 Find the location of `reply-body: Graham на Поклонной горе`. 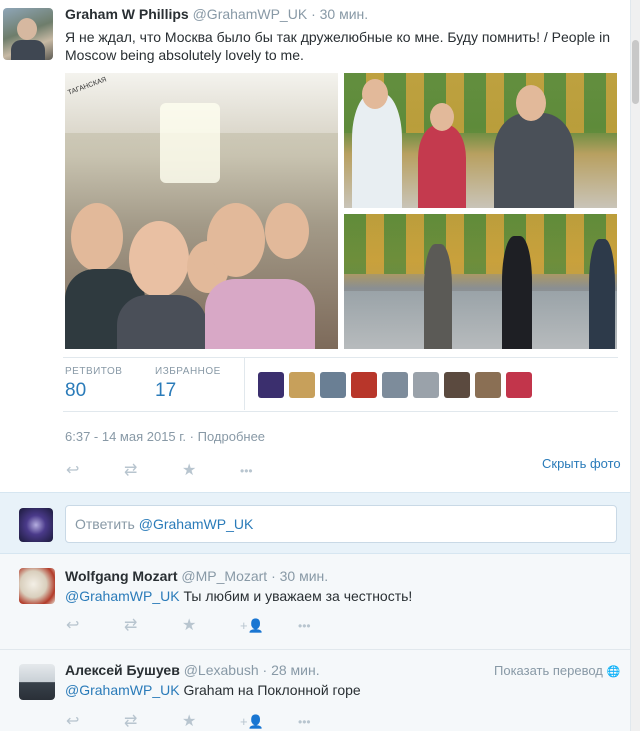

reply-body: Graham на Поклонной горе is located at coordinates (272, 690).